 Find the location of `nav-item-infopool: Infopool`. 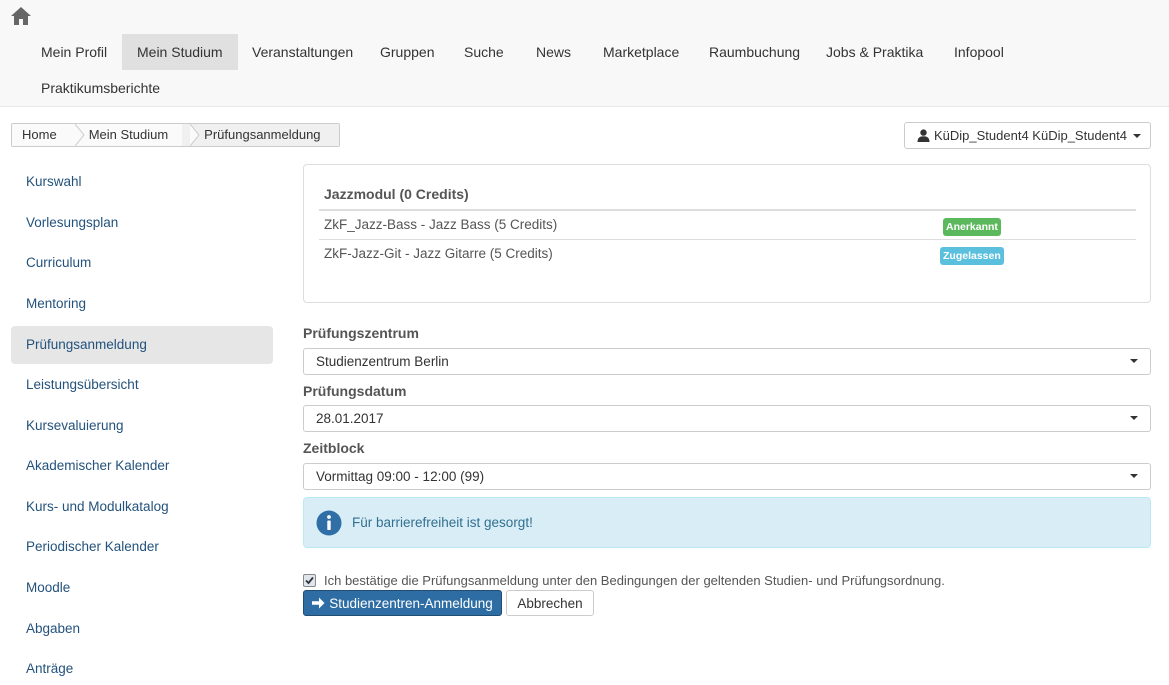

nav-item-infopool: Infopool is located at coordinates (979, 52).